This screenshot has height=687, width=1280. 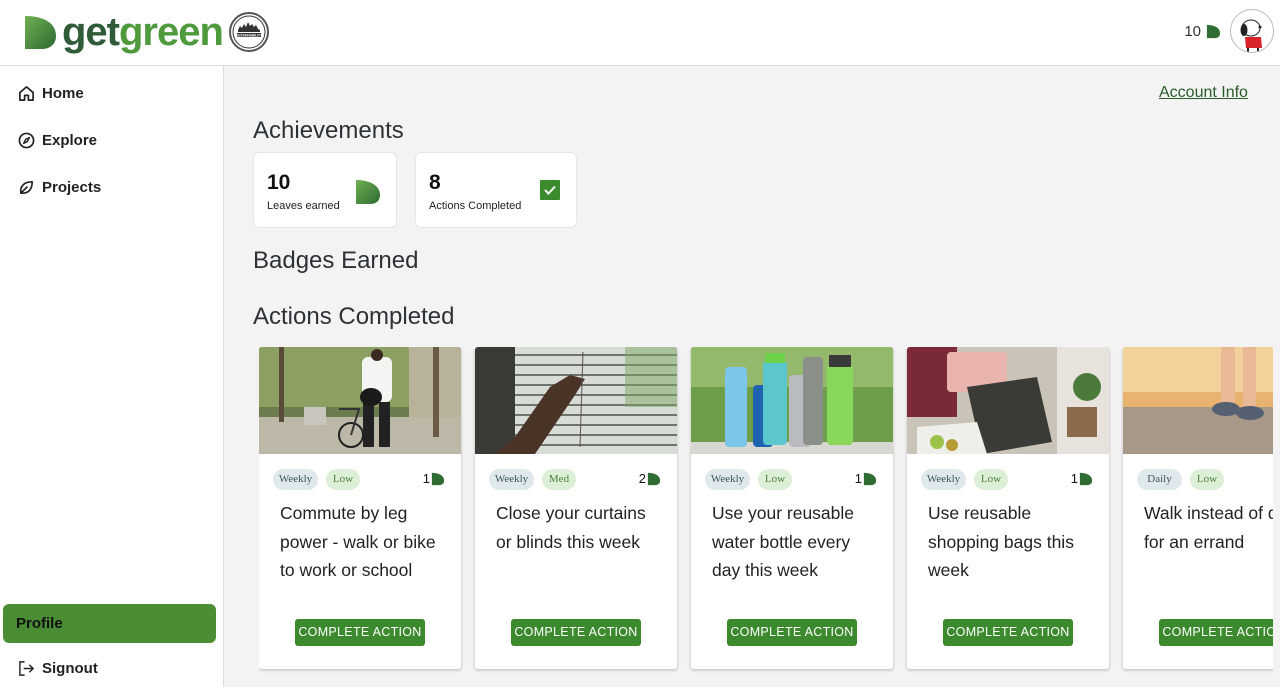 What do you see at coordinates (249, 35) in the screenshot?
I see `seal-text: SUSTAINABILITY` at bounding box center [249, 35].